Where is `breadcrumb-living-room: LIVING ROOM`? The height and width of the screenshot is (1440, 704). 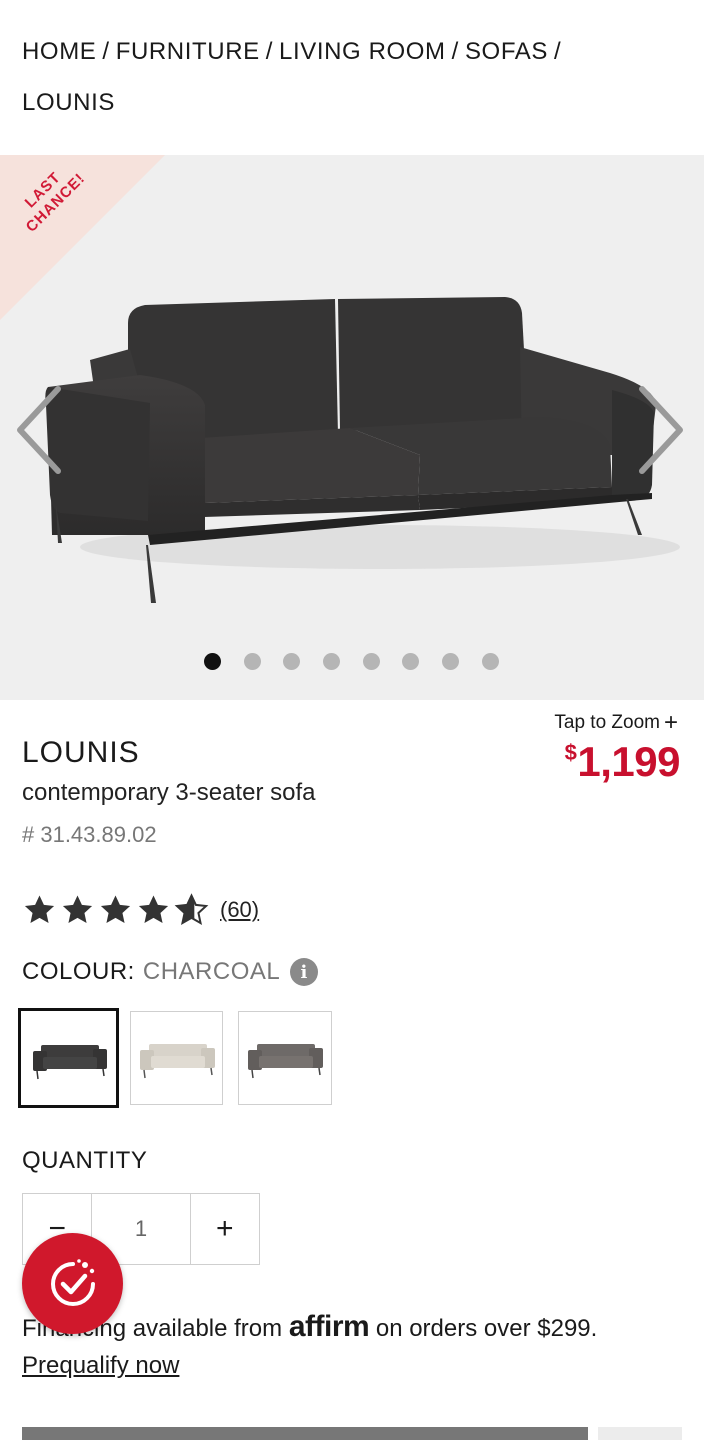 breadcrumb-living-room: LIVING ROOM is located at coordinates (362, 51).